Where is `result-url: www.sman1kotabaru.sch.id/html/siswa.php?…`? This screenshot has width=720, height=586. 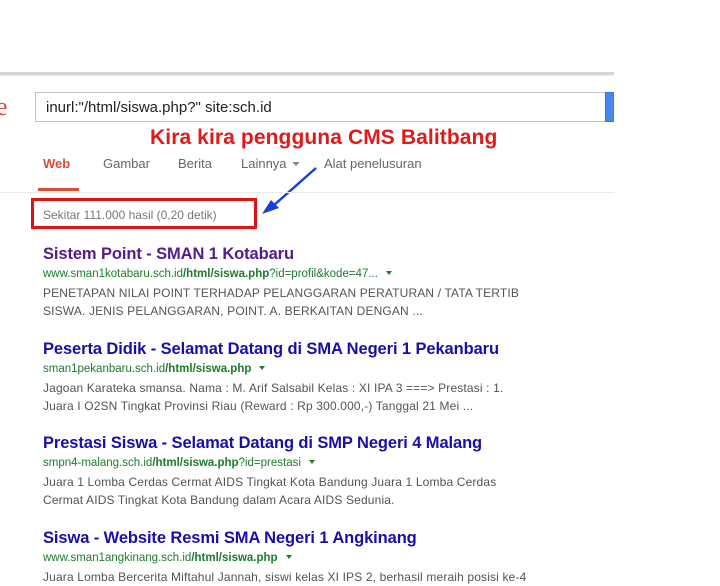 result-url: www.sman1kotabaru.sch.id/html/siswa.php?… is located at coordinates (323, 274).